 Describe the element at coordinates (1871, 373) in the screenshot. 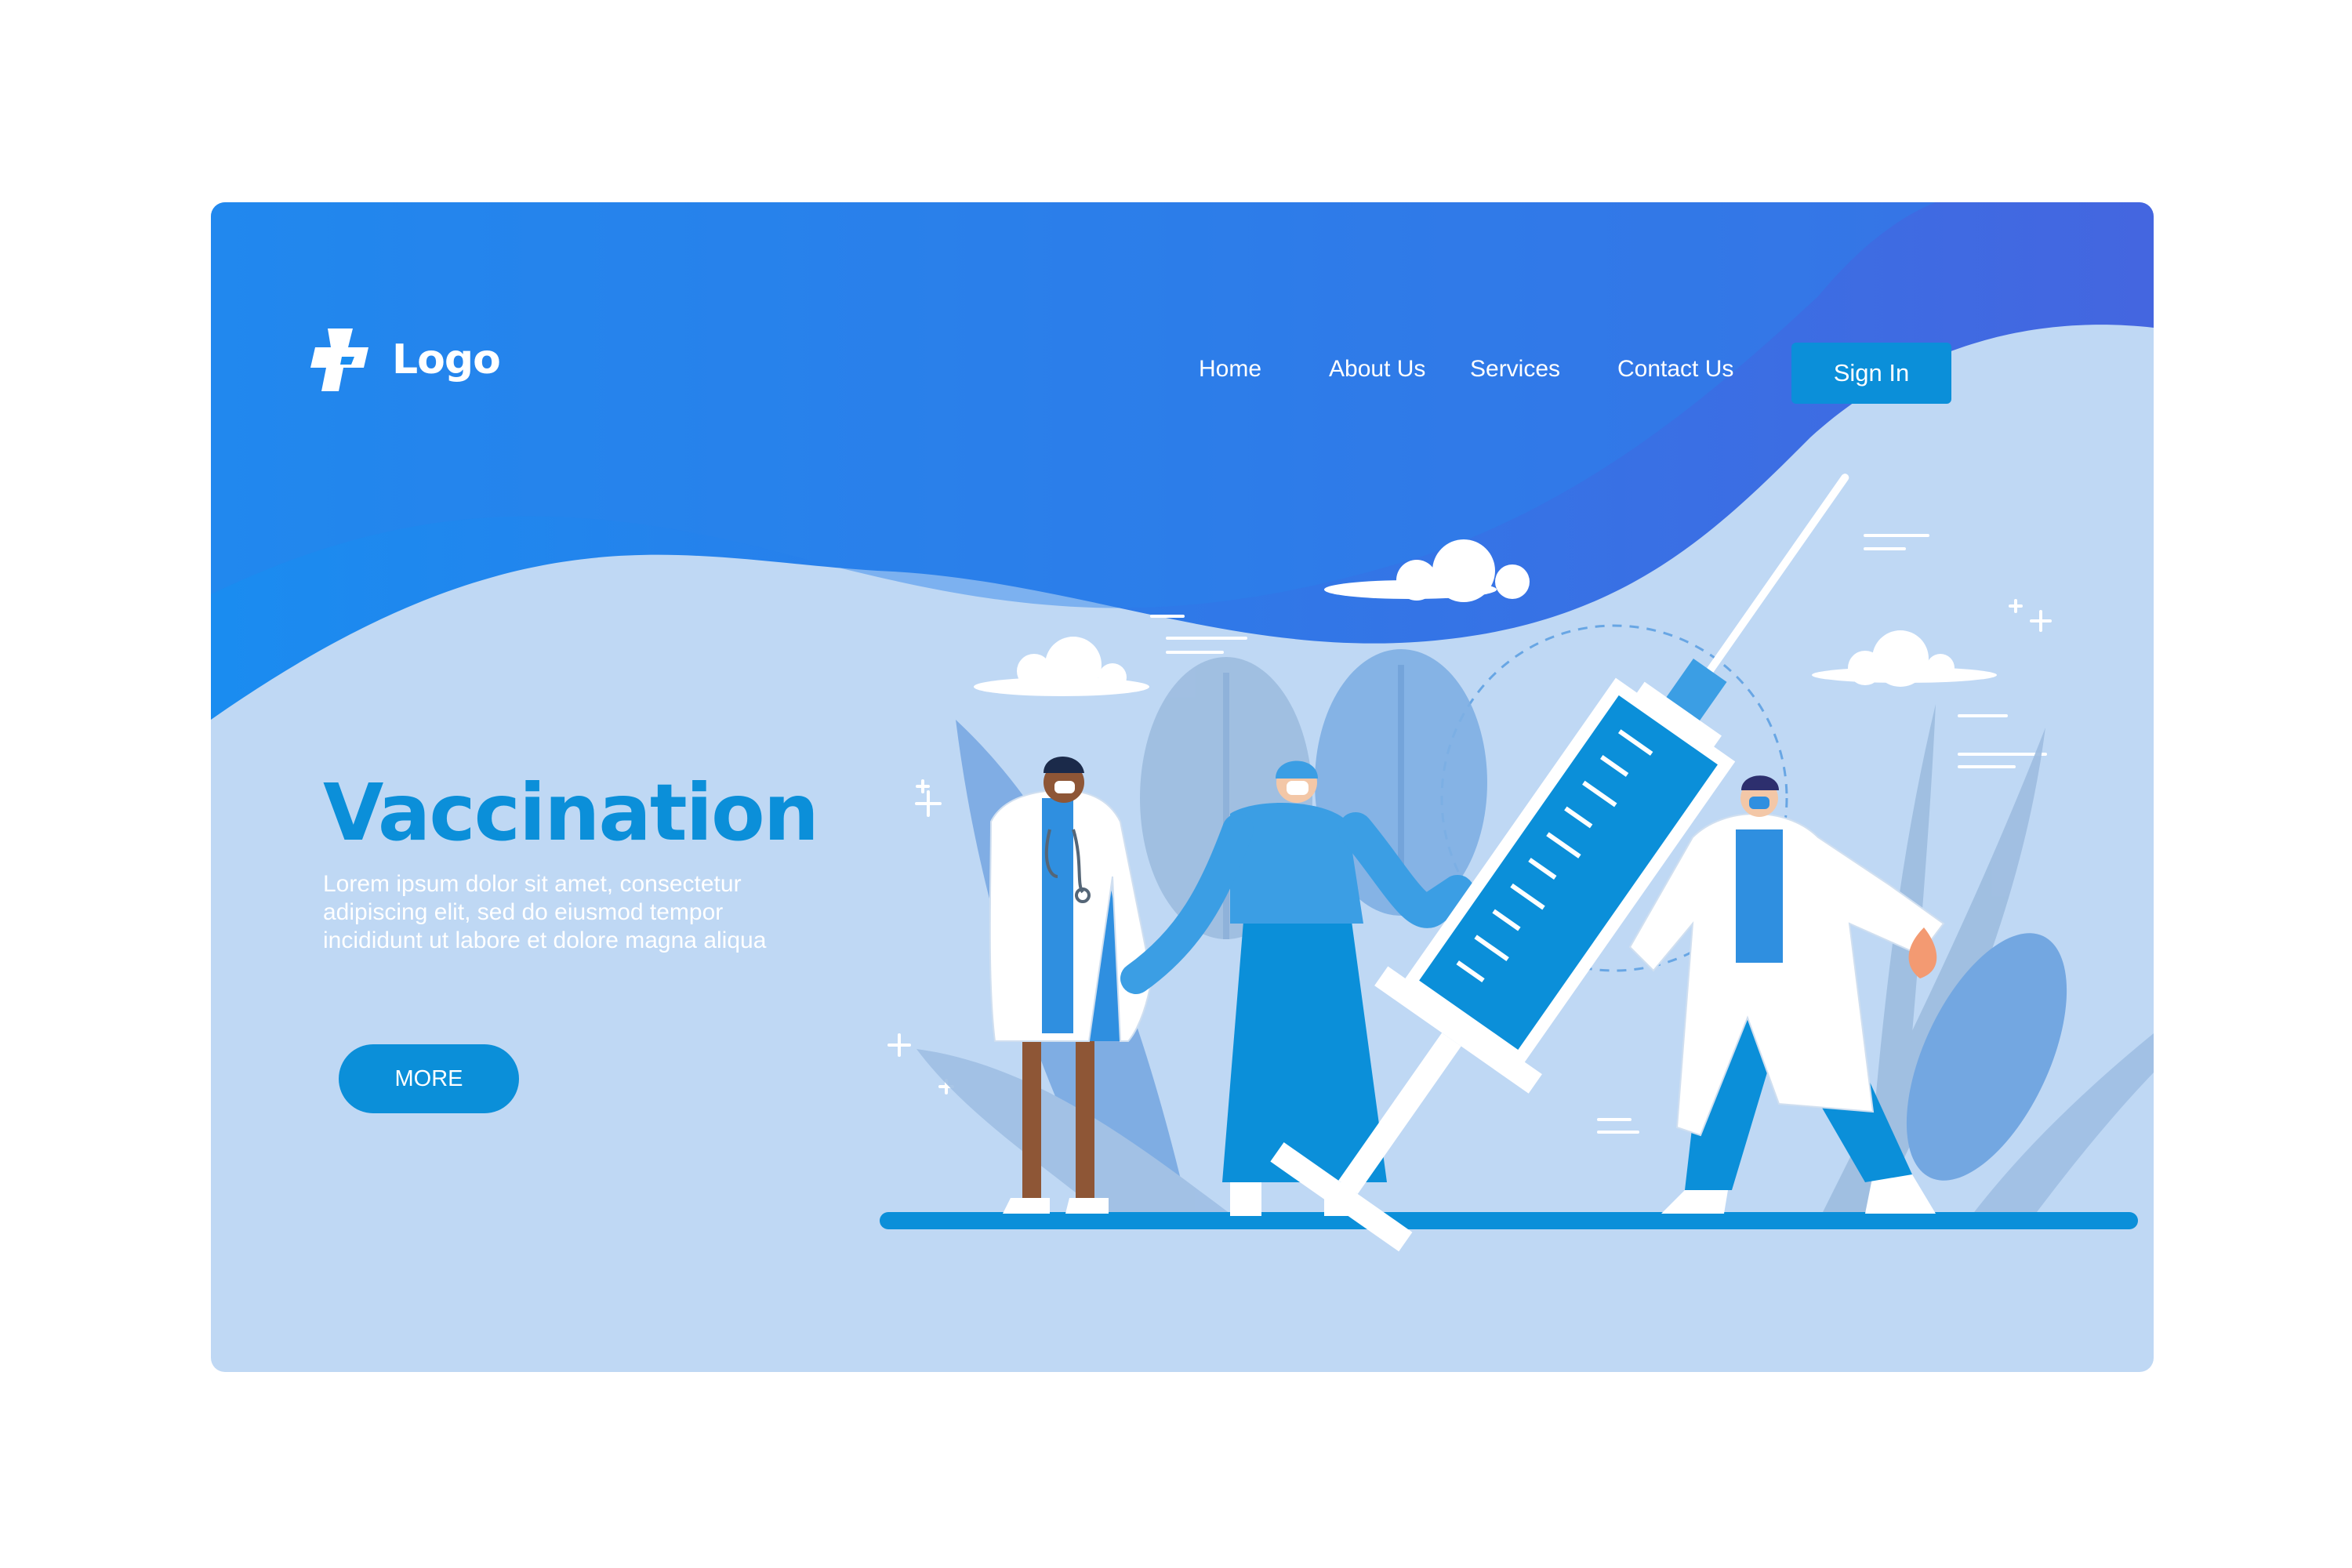

I see `sign-in-button: Sign In` at that location.